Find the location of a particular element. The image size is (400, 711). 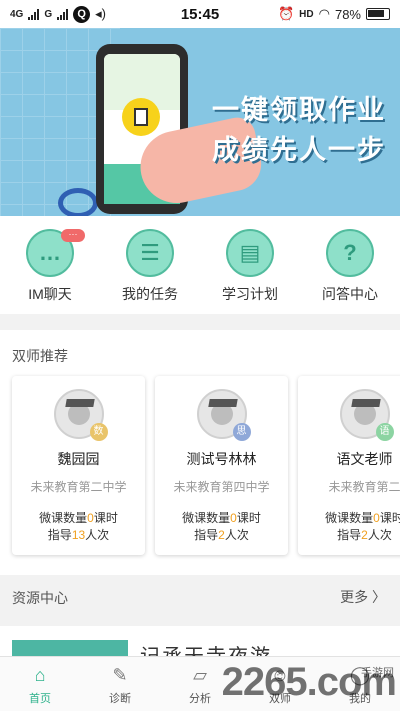

status-time: 15:45 is located at coordinates (200, 14).